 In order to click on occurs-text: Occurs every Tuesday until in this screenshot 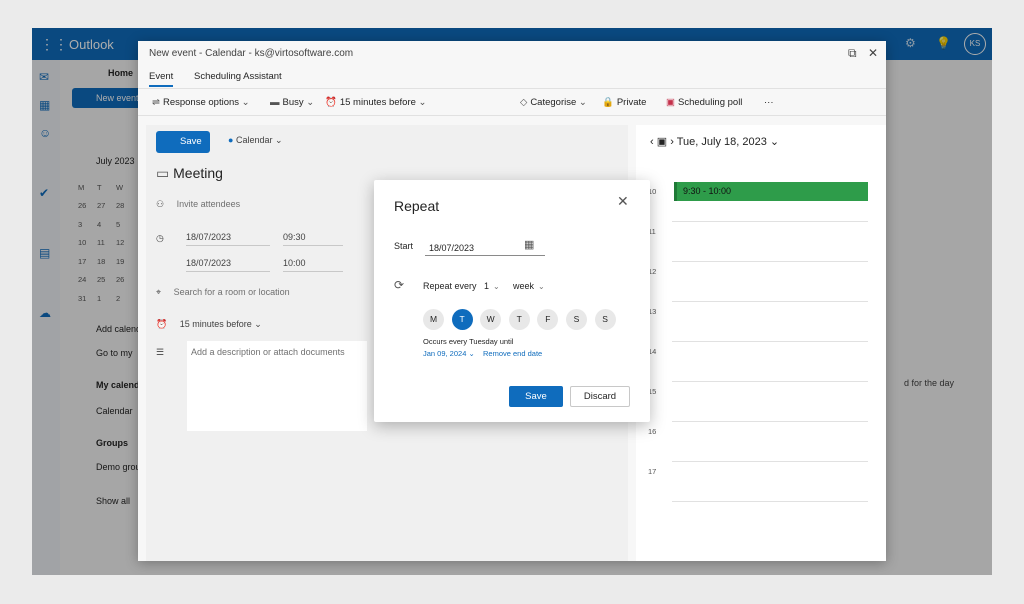, I will do `click(468, 341)`.